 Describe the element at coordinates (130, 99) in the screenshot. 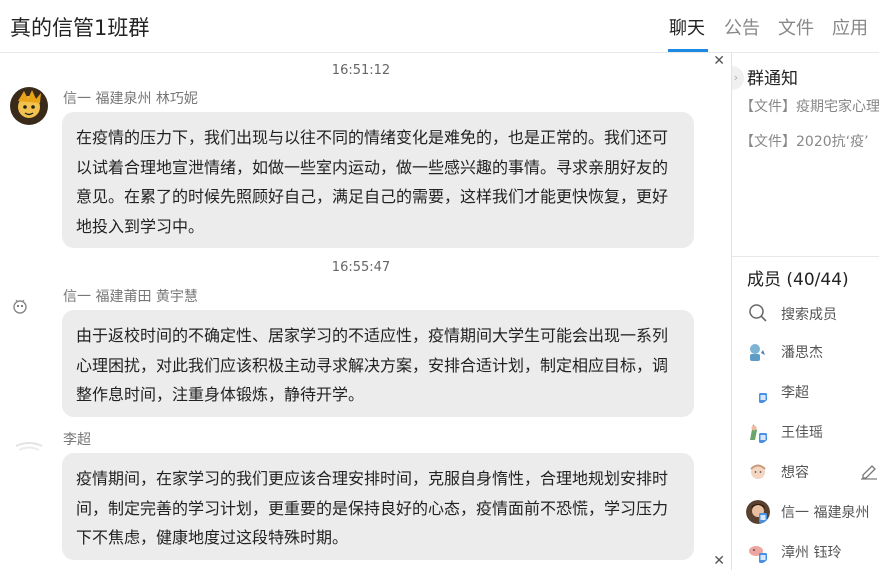

I see `message-sender: 信一 福建泉州 林巧妮` at that location.